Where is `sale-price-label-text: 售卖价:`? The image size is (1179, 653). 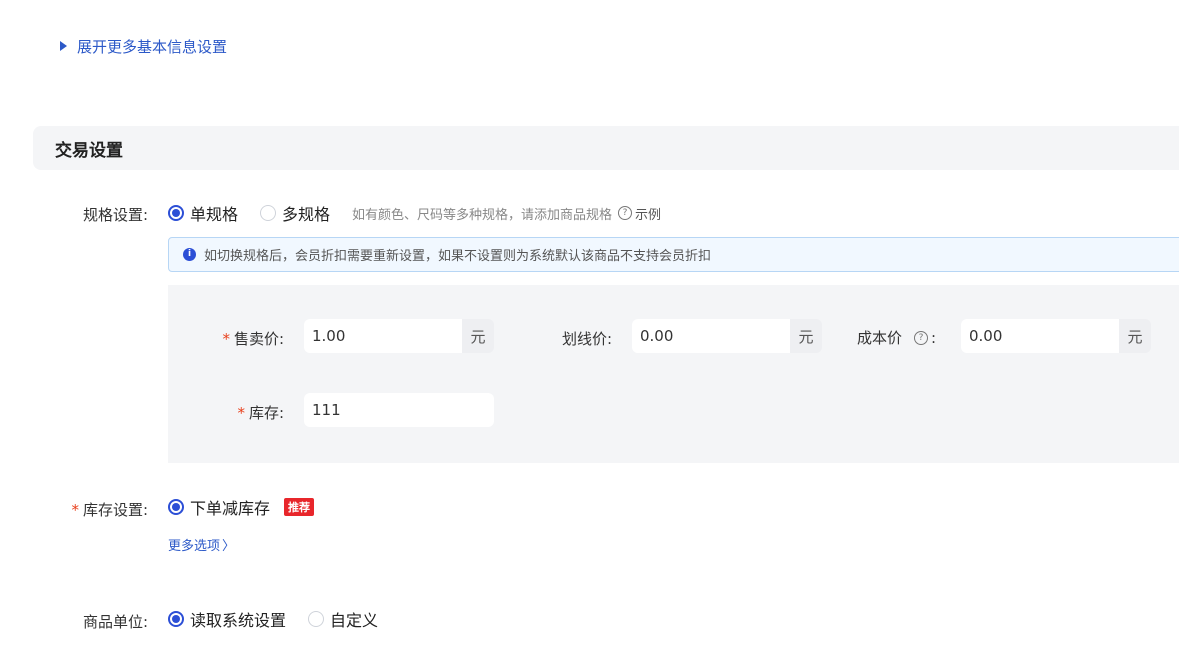
sale-price-label-text: 售卖价: is located at coordinates (258, 339).